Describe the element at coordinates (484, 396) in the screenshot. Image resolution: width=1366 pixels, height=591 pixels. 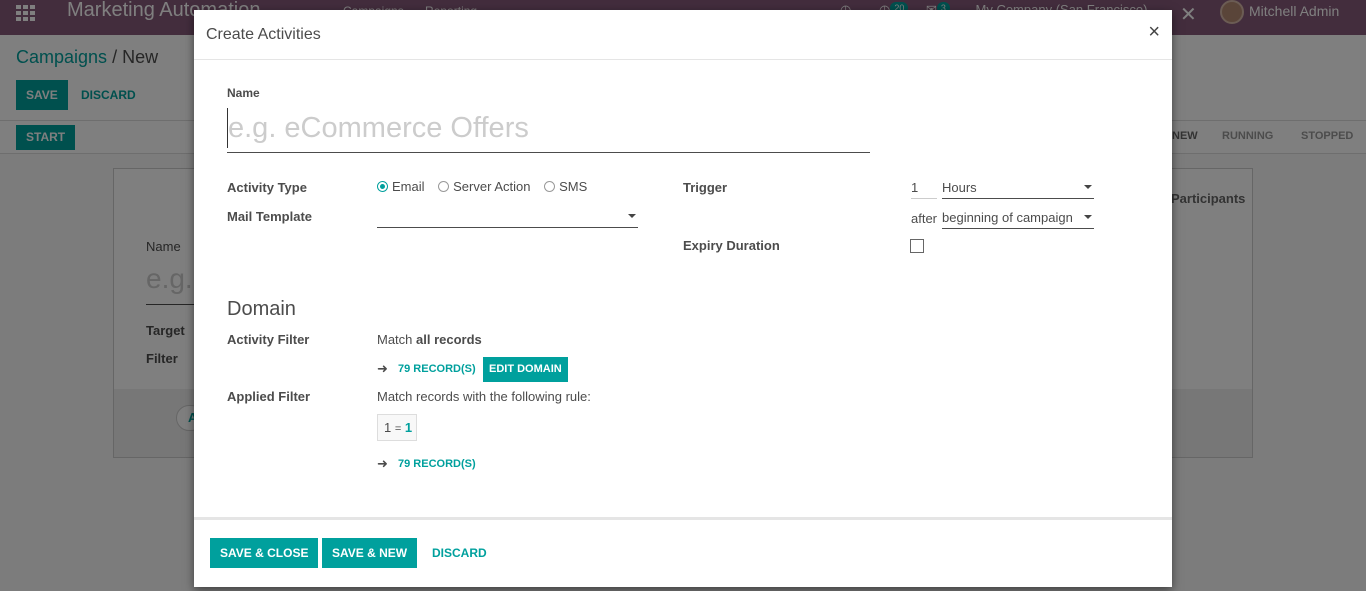
I see `applied-rule-text: Match records with the following rule:` at that location.